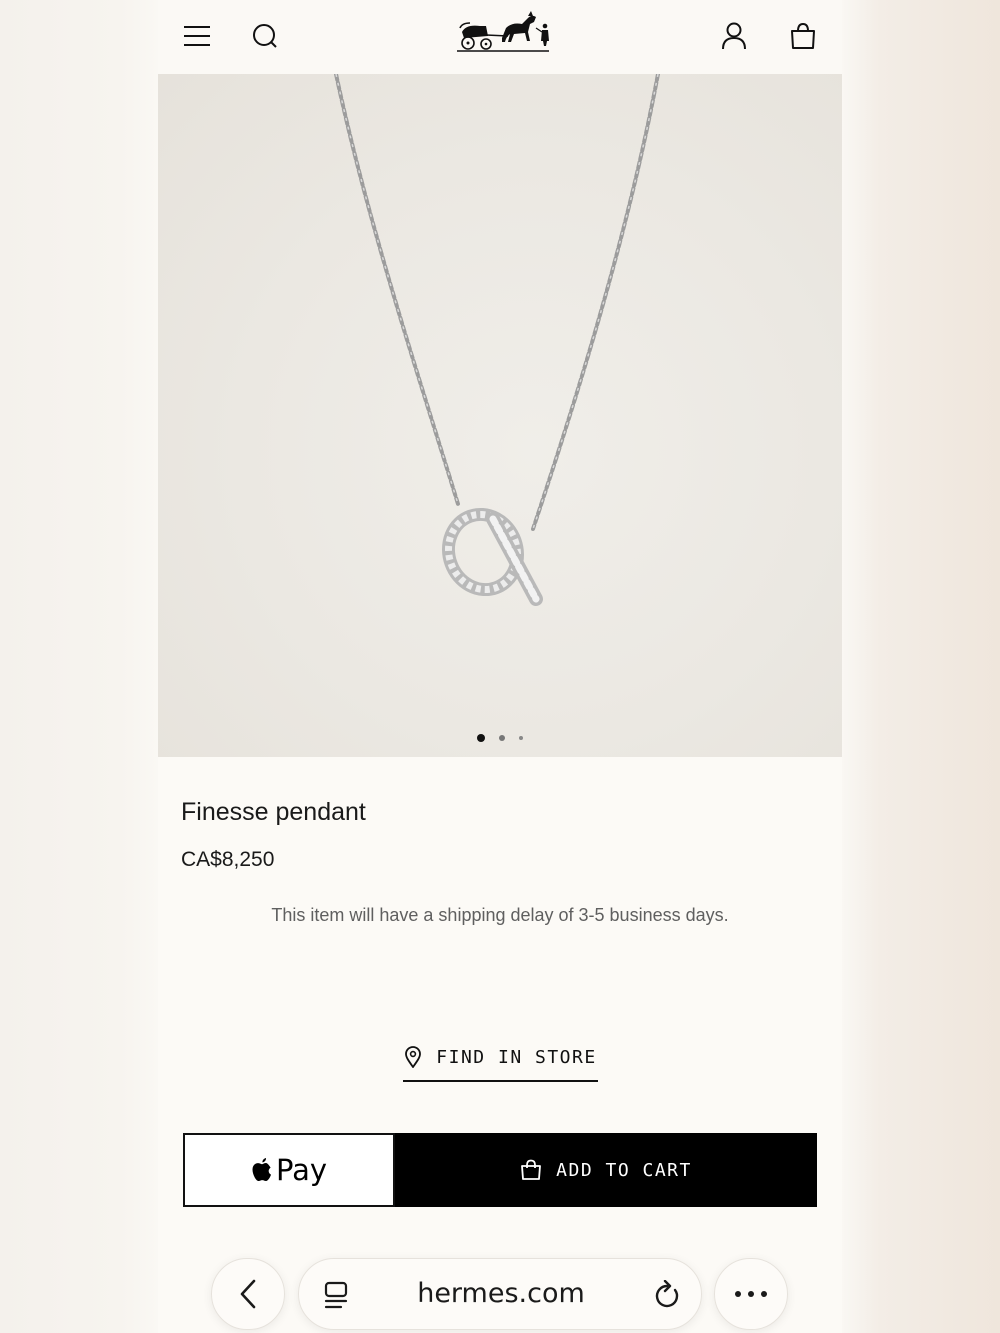 This screenshot has height=1333, width=1000. What do you see at coordinates (497, 340) in the screenshot?
I see `necklace-image` at bounding box center [497, 340].